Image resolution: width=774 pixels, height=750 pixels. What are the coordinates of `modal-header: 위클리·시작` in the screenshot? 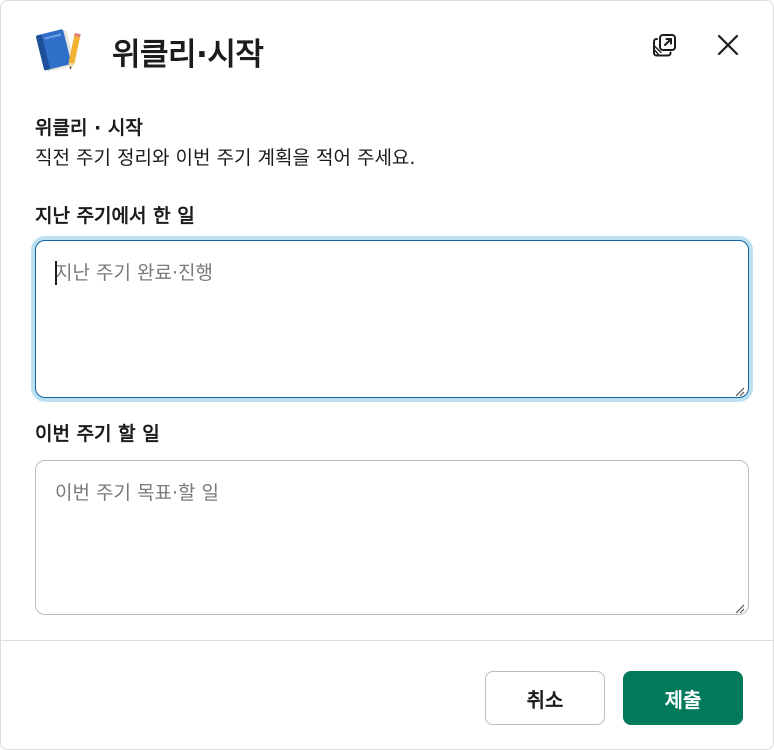 It's located at (387, 49).